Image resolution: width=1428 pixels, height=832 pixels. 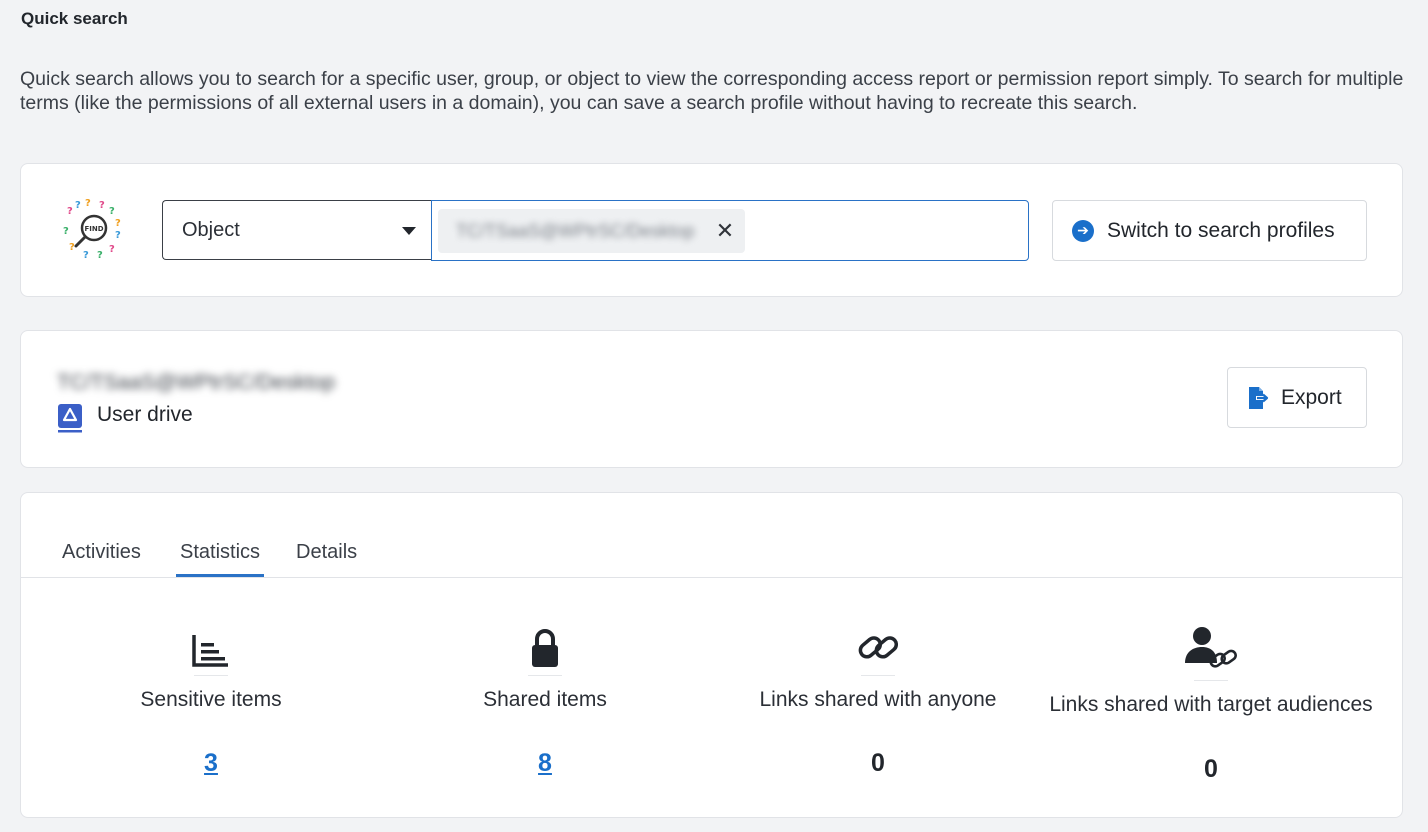 I want to click on arrow-circle-right-icon: ➔, so click(x=1083, y=230).